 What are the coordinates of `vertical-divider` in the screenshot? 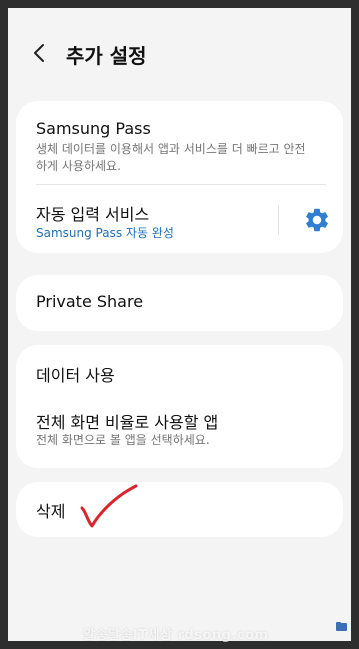 It's located at (278, 220).